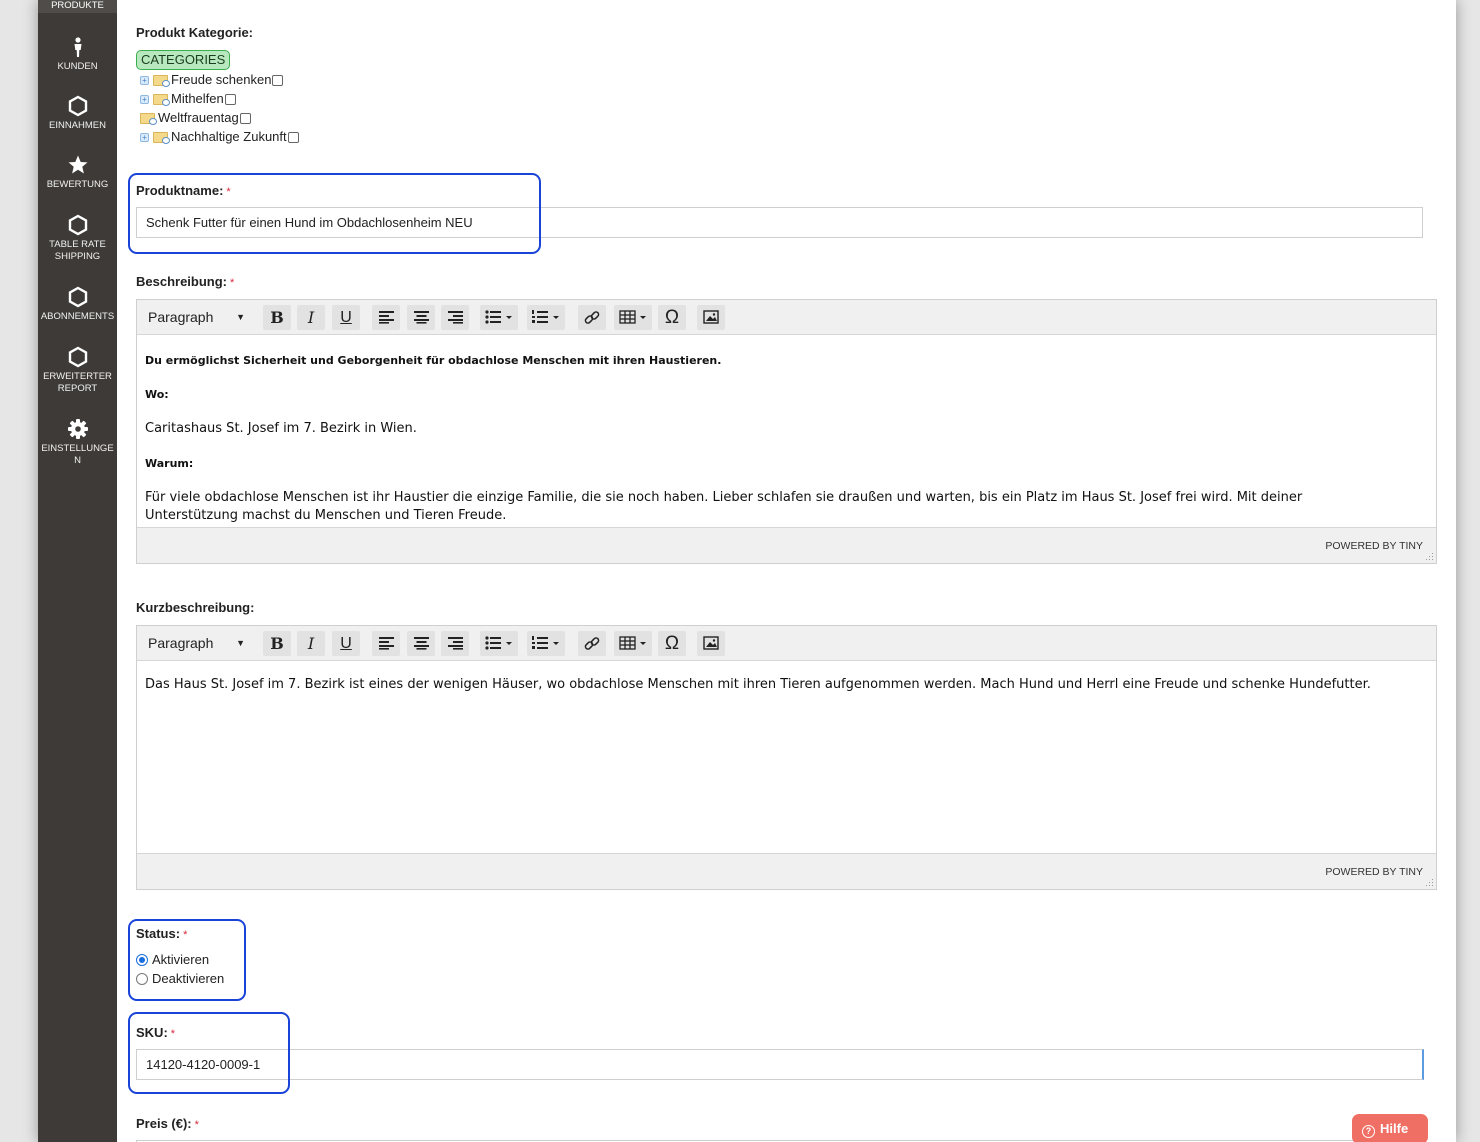 The image size is (1480, 1142). What do you see at coordinates (786, 545) in the screenshot?
I see `editor-statusbar: POWERED BY TINY` at bounding box center [786, 545].